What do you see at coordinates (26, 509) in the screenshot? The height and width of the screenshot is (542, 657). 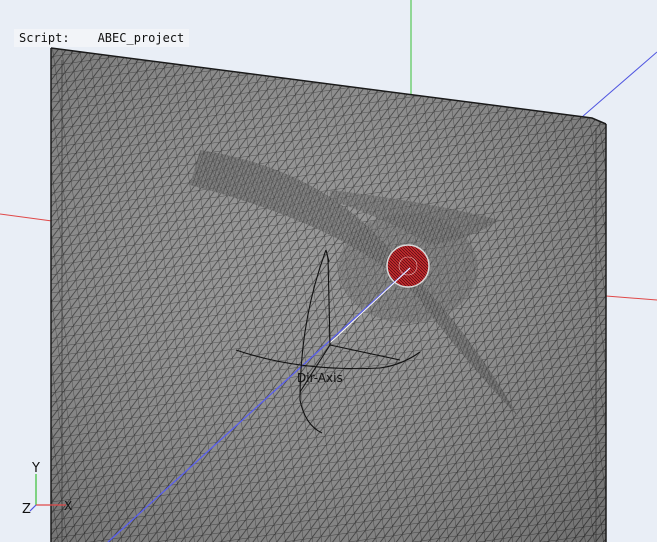 I see `origin-z-label: Z` at bounding box center [26, 509].